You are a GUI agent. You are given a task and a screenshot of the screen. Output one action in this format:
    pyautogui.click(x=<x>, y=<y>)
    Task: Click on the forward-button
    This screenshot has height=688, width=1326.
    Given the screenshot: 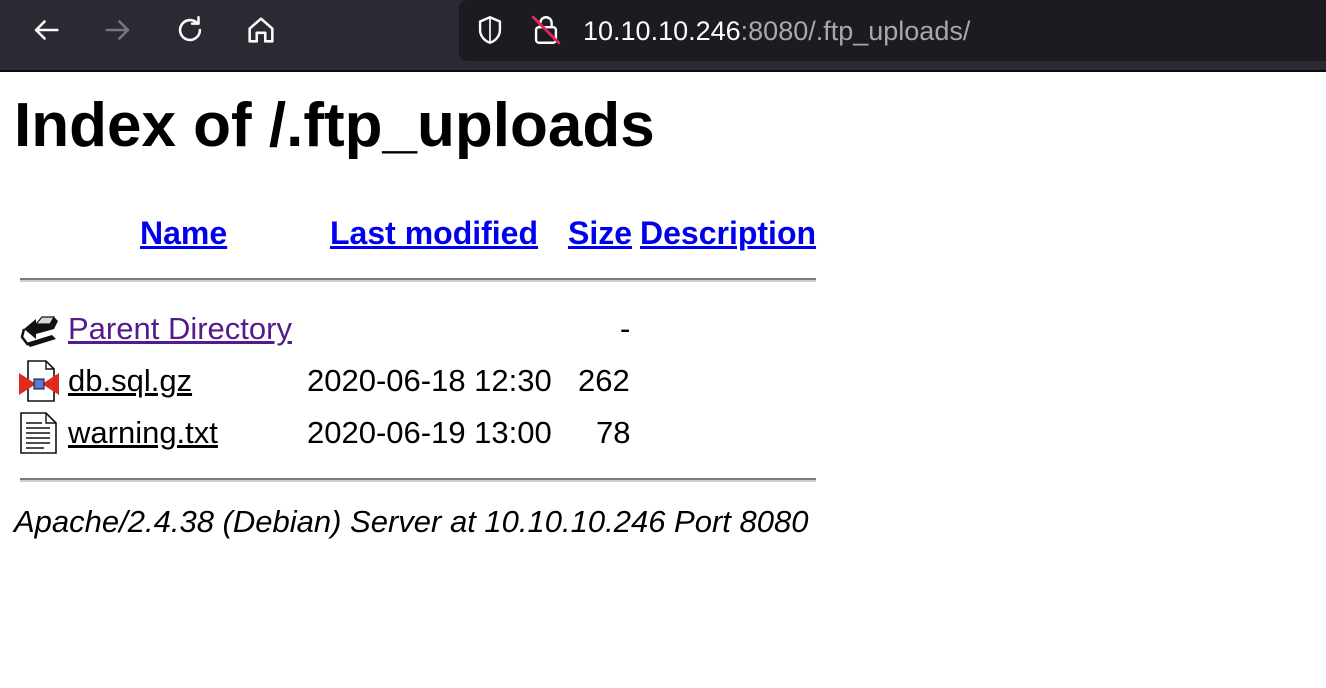 What is the action you would take?
    pyautogui.click(x=118, y=32)
    